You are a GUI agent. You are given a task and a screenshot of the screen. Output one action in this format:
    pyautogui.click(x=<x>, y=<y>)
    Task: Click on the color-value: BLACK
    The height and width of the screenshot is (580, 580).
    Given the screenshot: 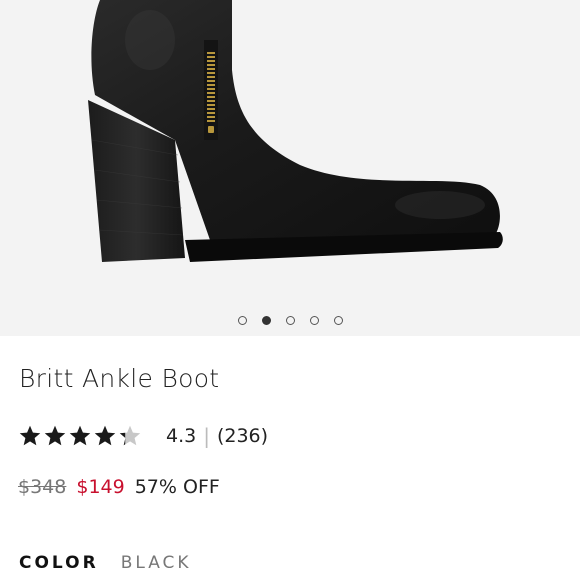 What is the action you would take?
    pyautogui.click(x=156, y=563)
    